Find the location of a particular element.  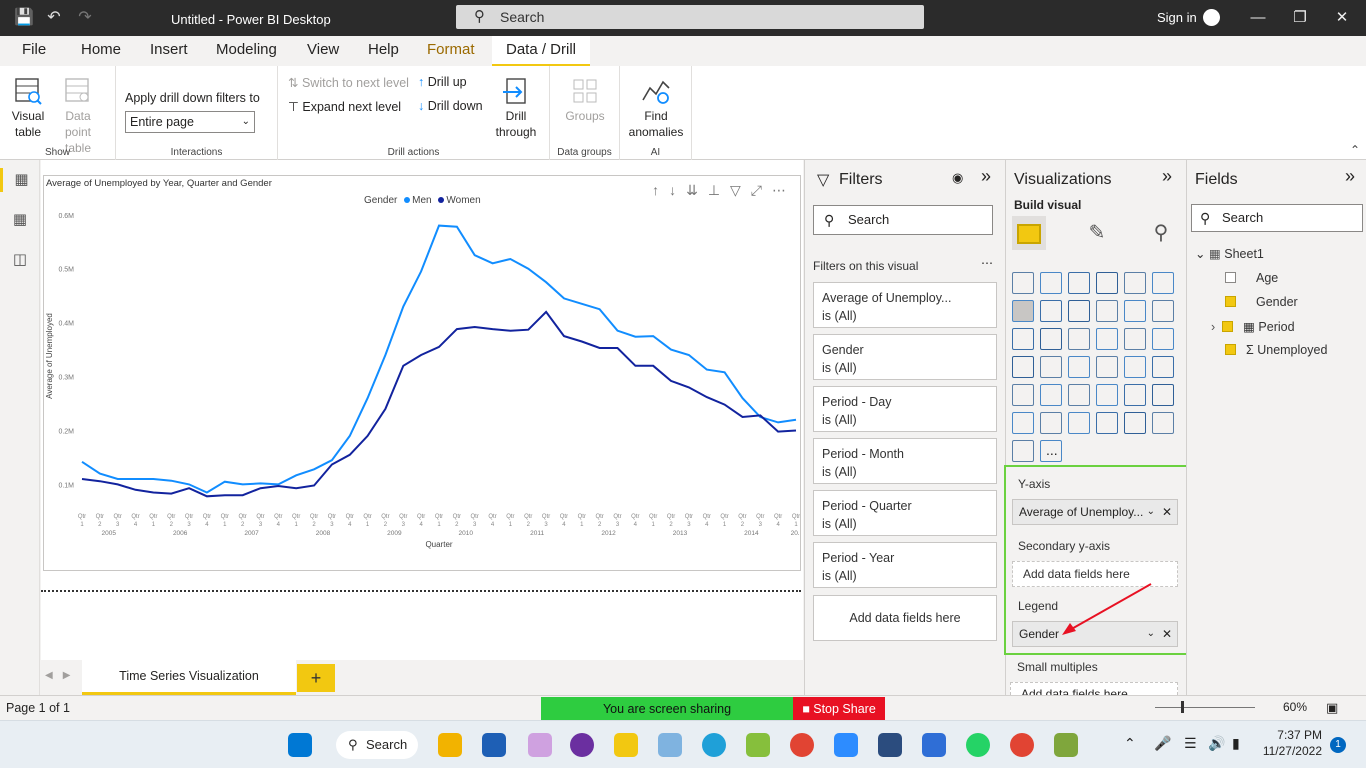

yaxis-field: Average of Unemploy... ⌄ ✕ is located at coordinates (1095, 512).